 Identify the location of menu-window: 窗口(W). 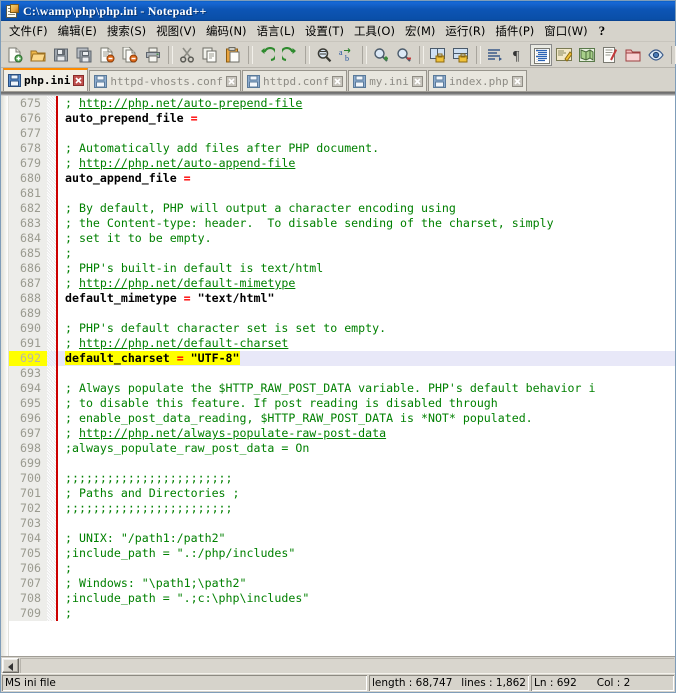
(565, 31).